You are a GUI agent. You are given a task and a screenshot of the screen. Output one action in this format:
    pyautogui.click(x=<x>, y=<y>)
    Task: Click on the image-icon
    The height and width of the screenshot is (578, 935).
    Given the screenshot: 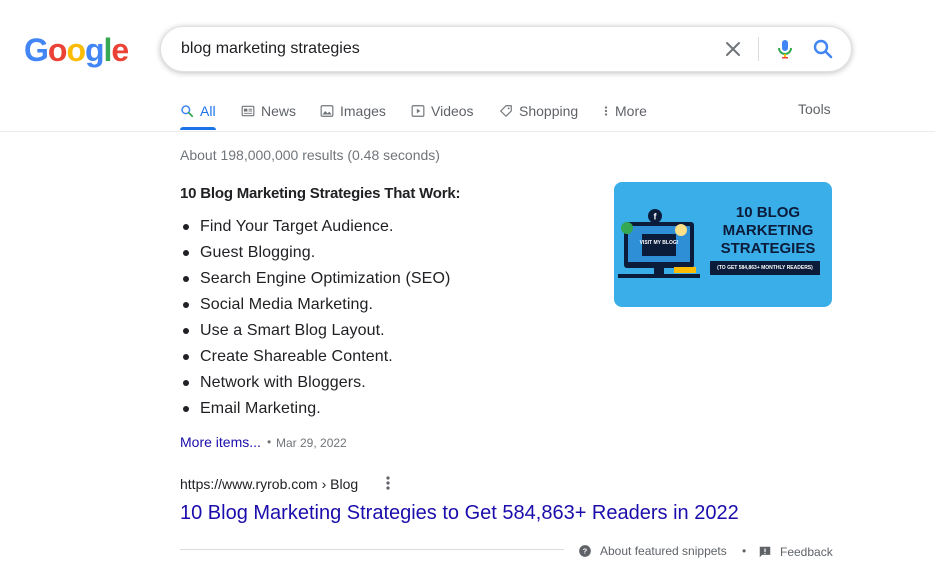 What is the action you would take?
    pyautogui.click(x=327, y=111)
    